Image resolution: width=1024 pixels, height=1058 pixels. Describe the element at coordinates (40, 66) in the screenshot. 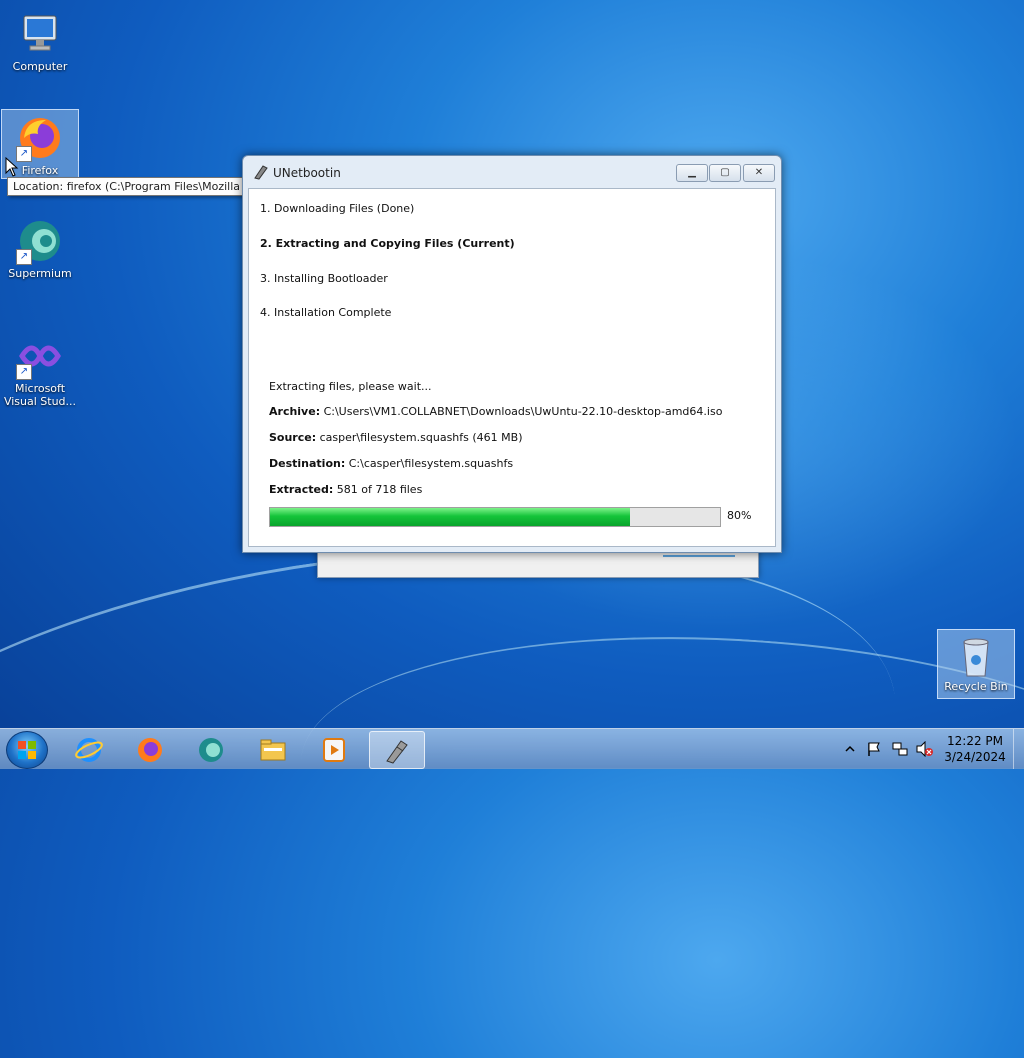

I see `desktop-icon-label: Computer` at that location.